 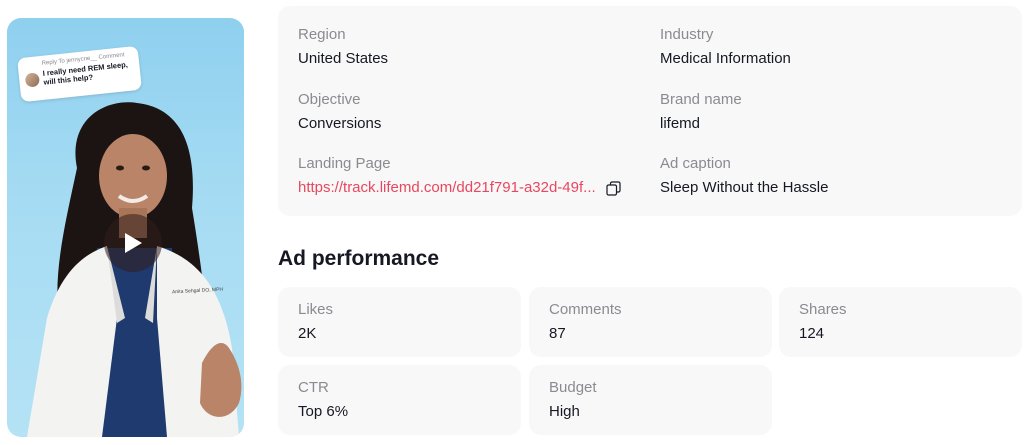 I want to click on industry-value: Medical Information, so click(x=725, y=58).